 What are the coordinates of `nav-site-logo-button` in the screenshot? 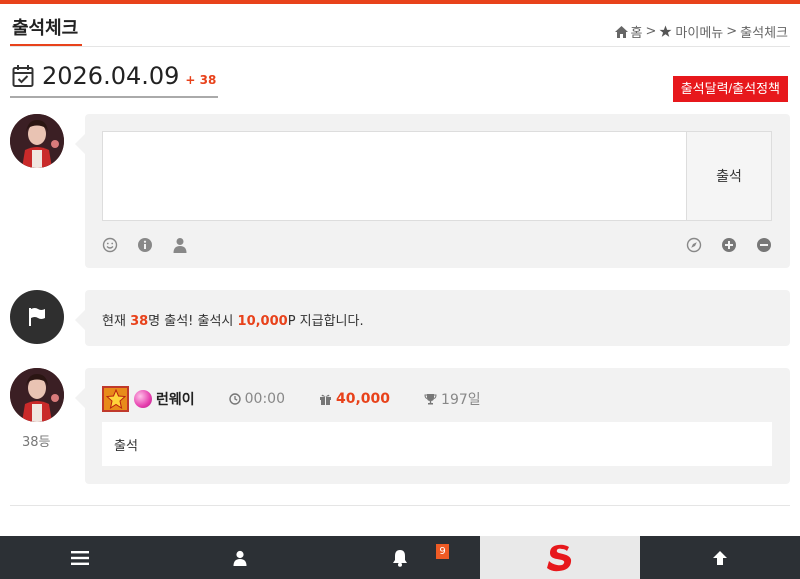 It's located at (560, 557).